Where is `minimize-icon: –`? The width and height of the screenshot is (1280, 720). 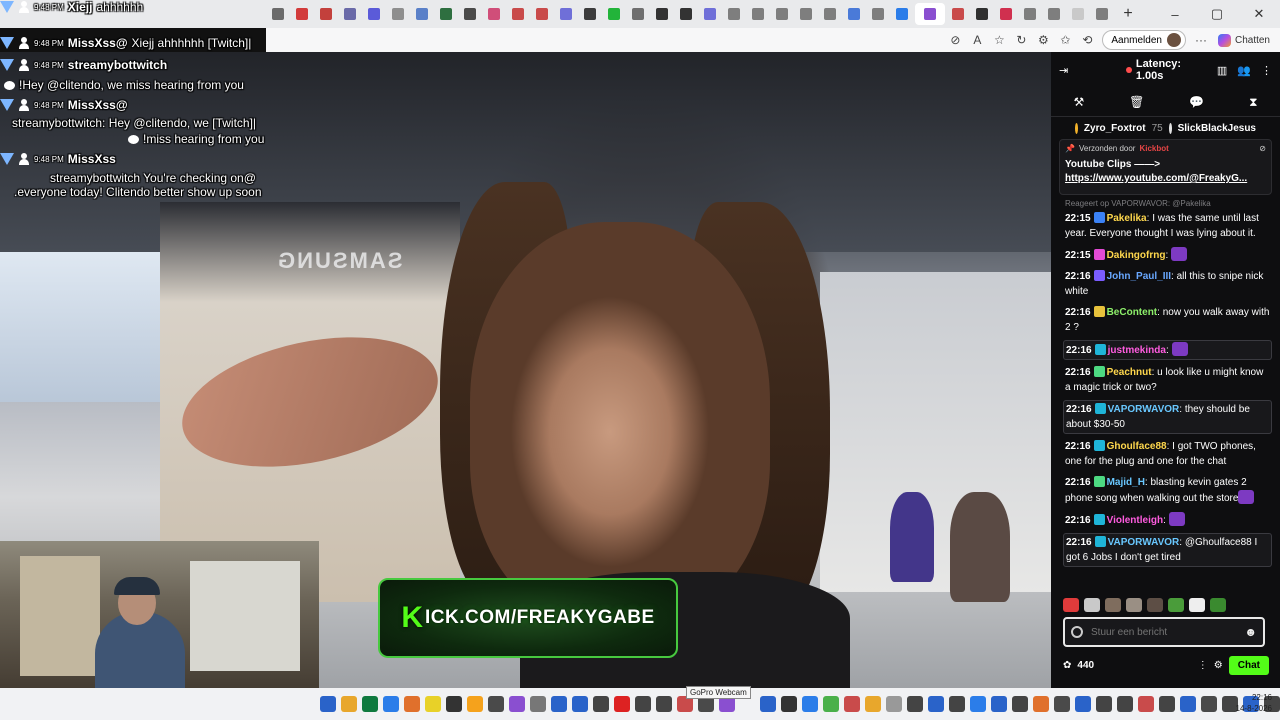
minimize-icon: – is located at coordinates (1175, 14).